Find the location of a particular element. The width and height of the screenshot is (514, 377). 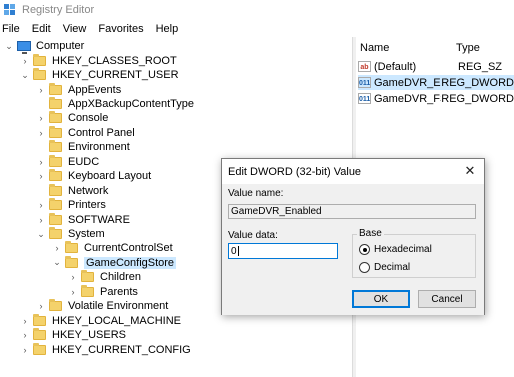

value-name: (Default) is located at coordinates (395, 66).